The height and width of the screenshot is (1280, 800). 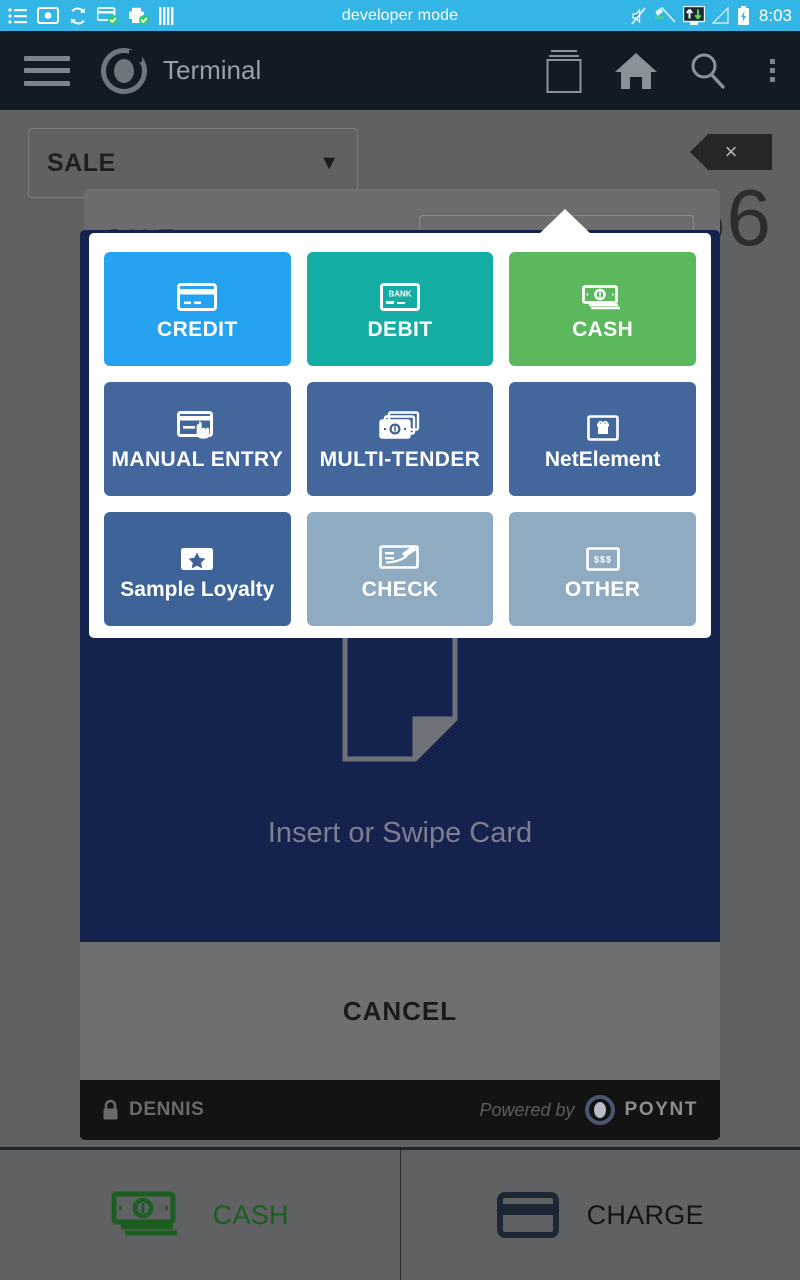 What do you see at coordinates (400, 589) in the screenshot?
I see `payment-tile-label: CHECK` at bounding box center [400, 589].